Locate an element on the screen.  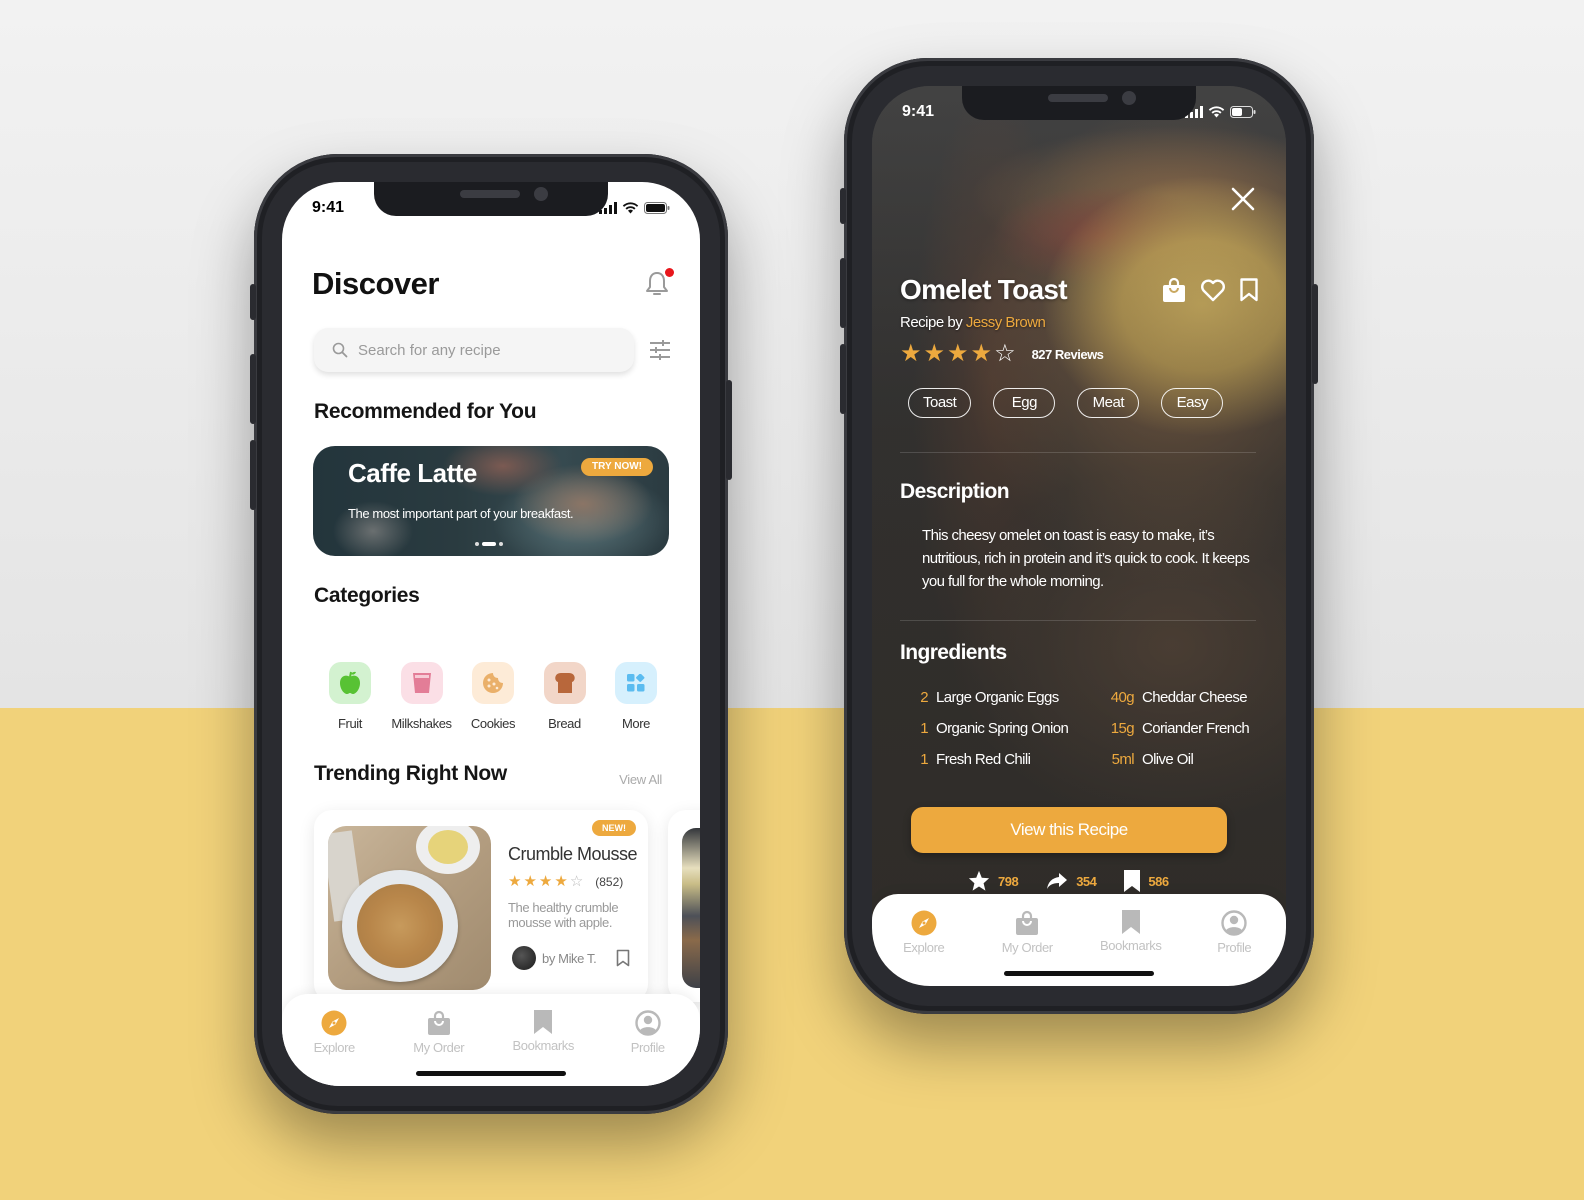
tab-label: Profile is located at coordinates (647, 1047).